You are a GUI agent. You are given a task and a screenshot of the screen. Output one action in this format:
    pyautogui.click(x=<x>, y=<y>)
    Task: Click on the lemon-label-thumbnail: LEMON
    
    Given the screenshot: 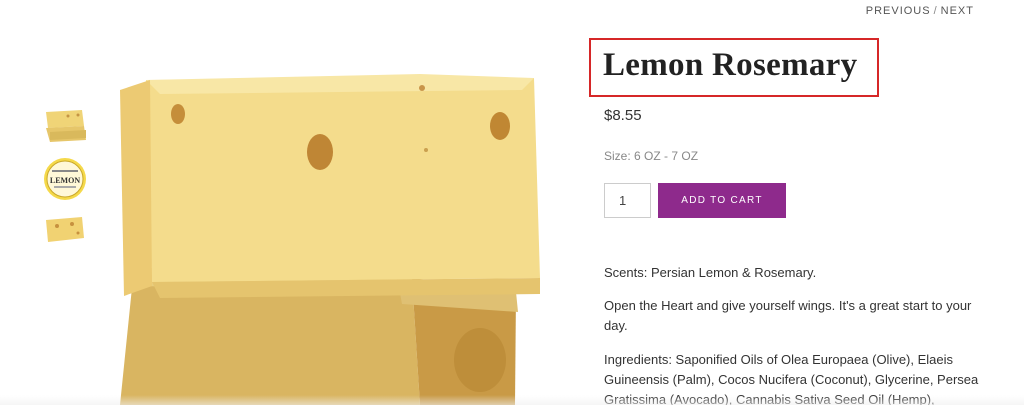 What is the action you would take?
    pyautogui.click(x=65, y=179)
    